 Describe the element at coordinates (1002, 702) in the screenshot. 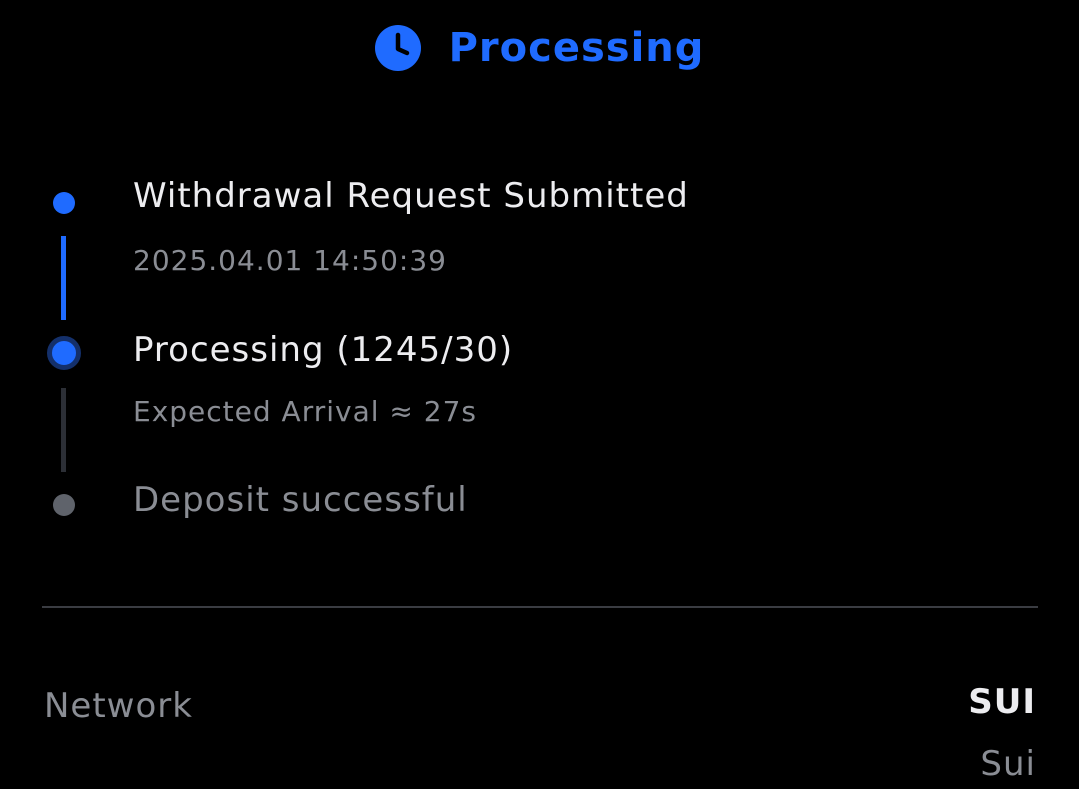

I see `network-value: SUI` at that location.